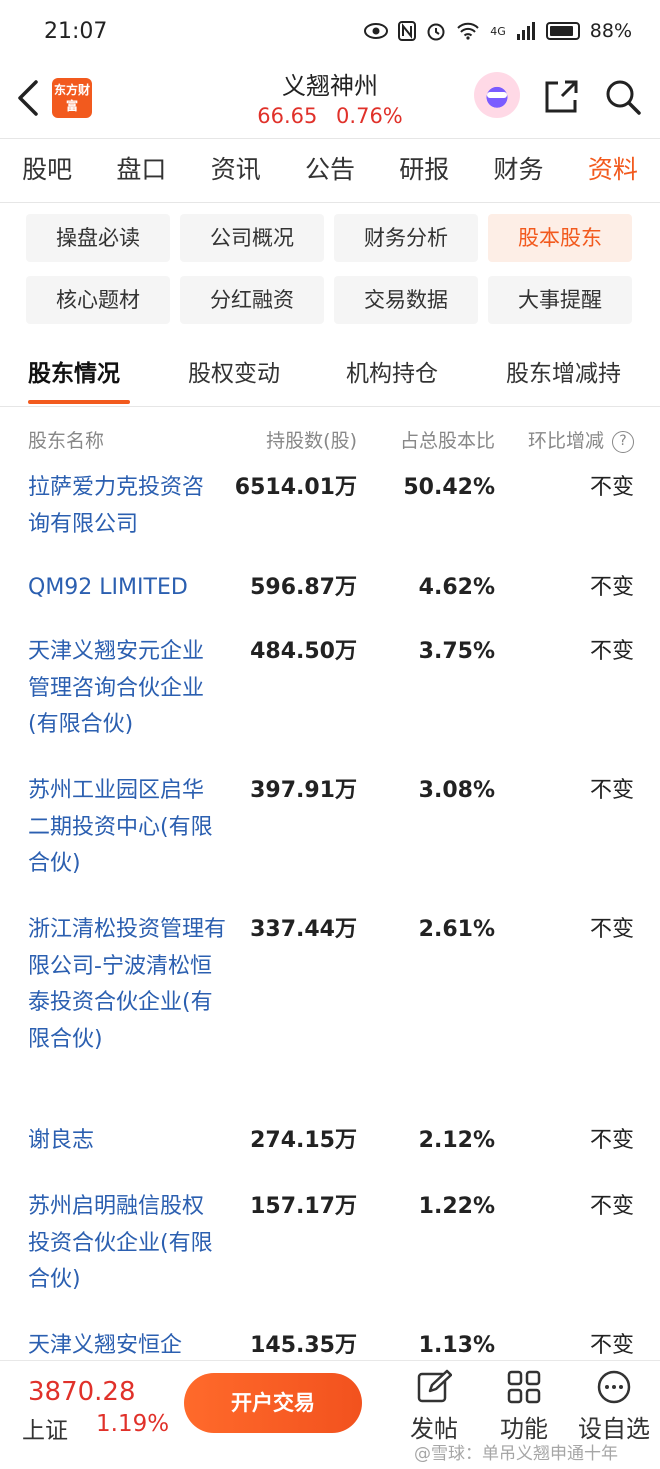 This screenshot has height=1469, width=660. What do you see at coordinates (610, 31) in the screenshot?
I see `battery-level: 88%` at bounding box center [610, 31].